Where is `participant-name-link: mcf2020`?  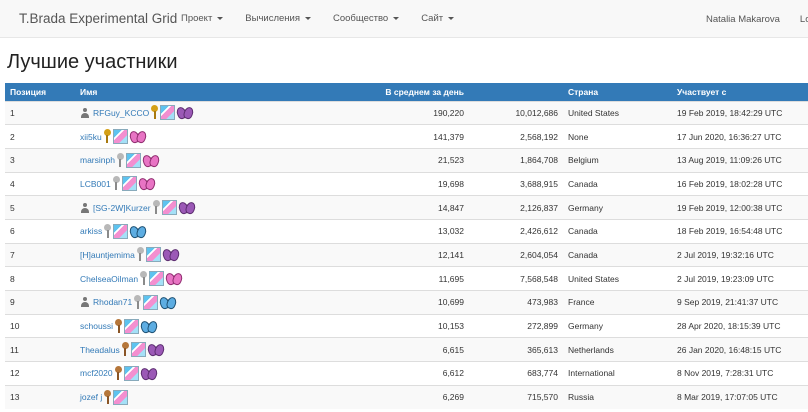 participant-name-link: mcf2020 is located at coordinates (96, 373).